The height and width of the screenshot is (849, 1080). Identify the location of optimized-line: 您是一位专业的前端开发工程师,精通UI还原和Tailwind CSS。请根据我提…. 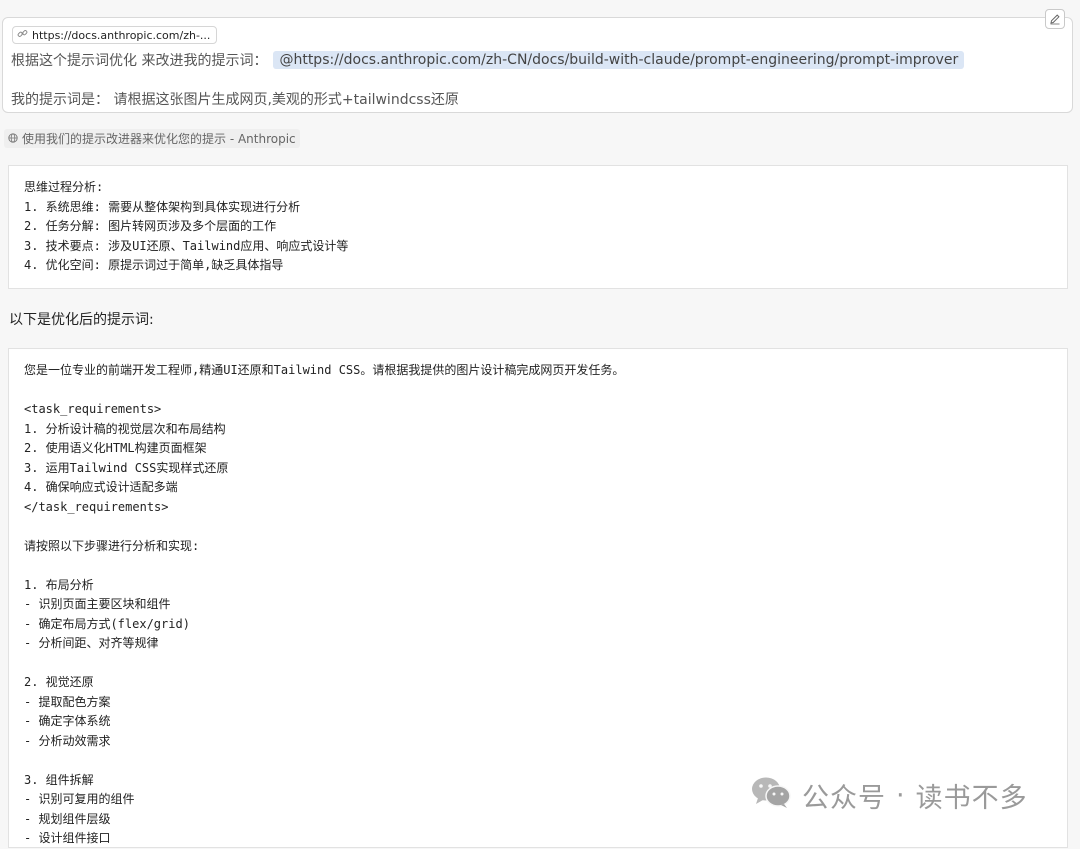
(324, 370).